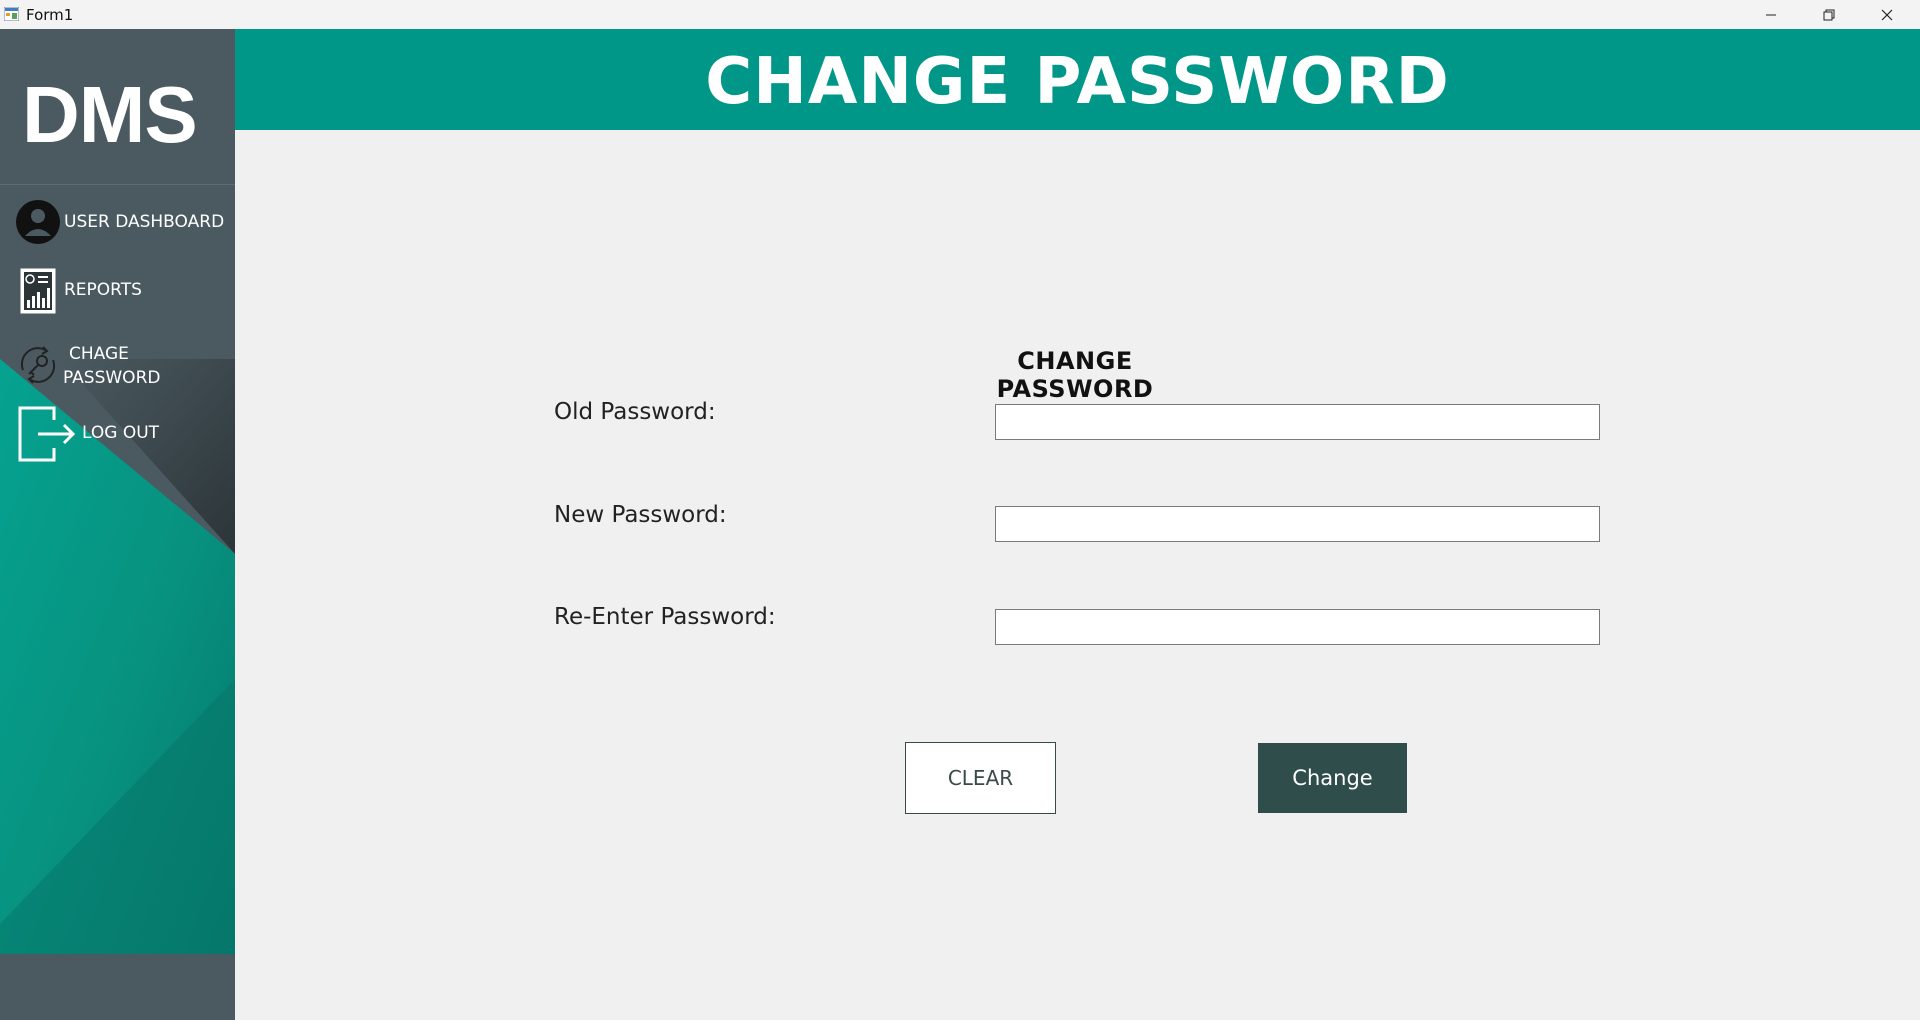  I want to click on minimize-icon, so click(1771, 14).